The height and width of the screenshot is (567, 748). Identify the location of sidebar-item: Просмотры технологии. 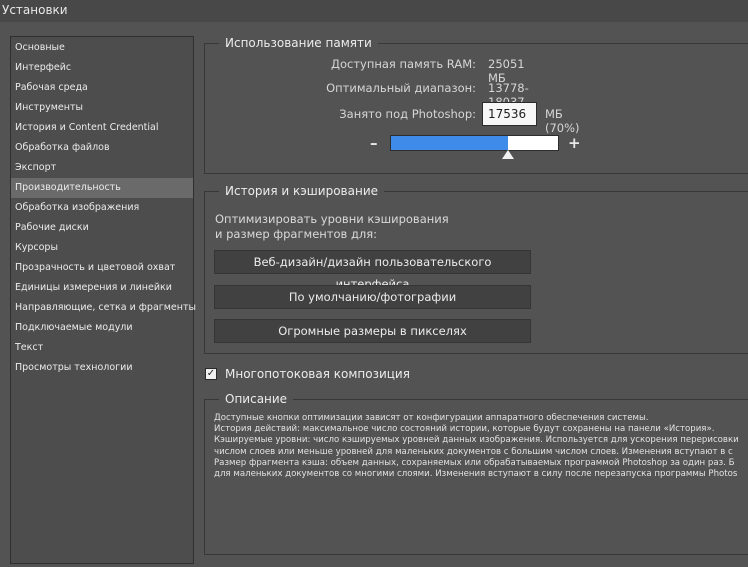
(102, 368).